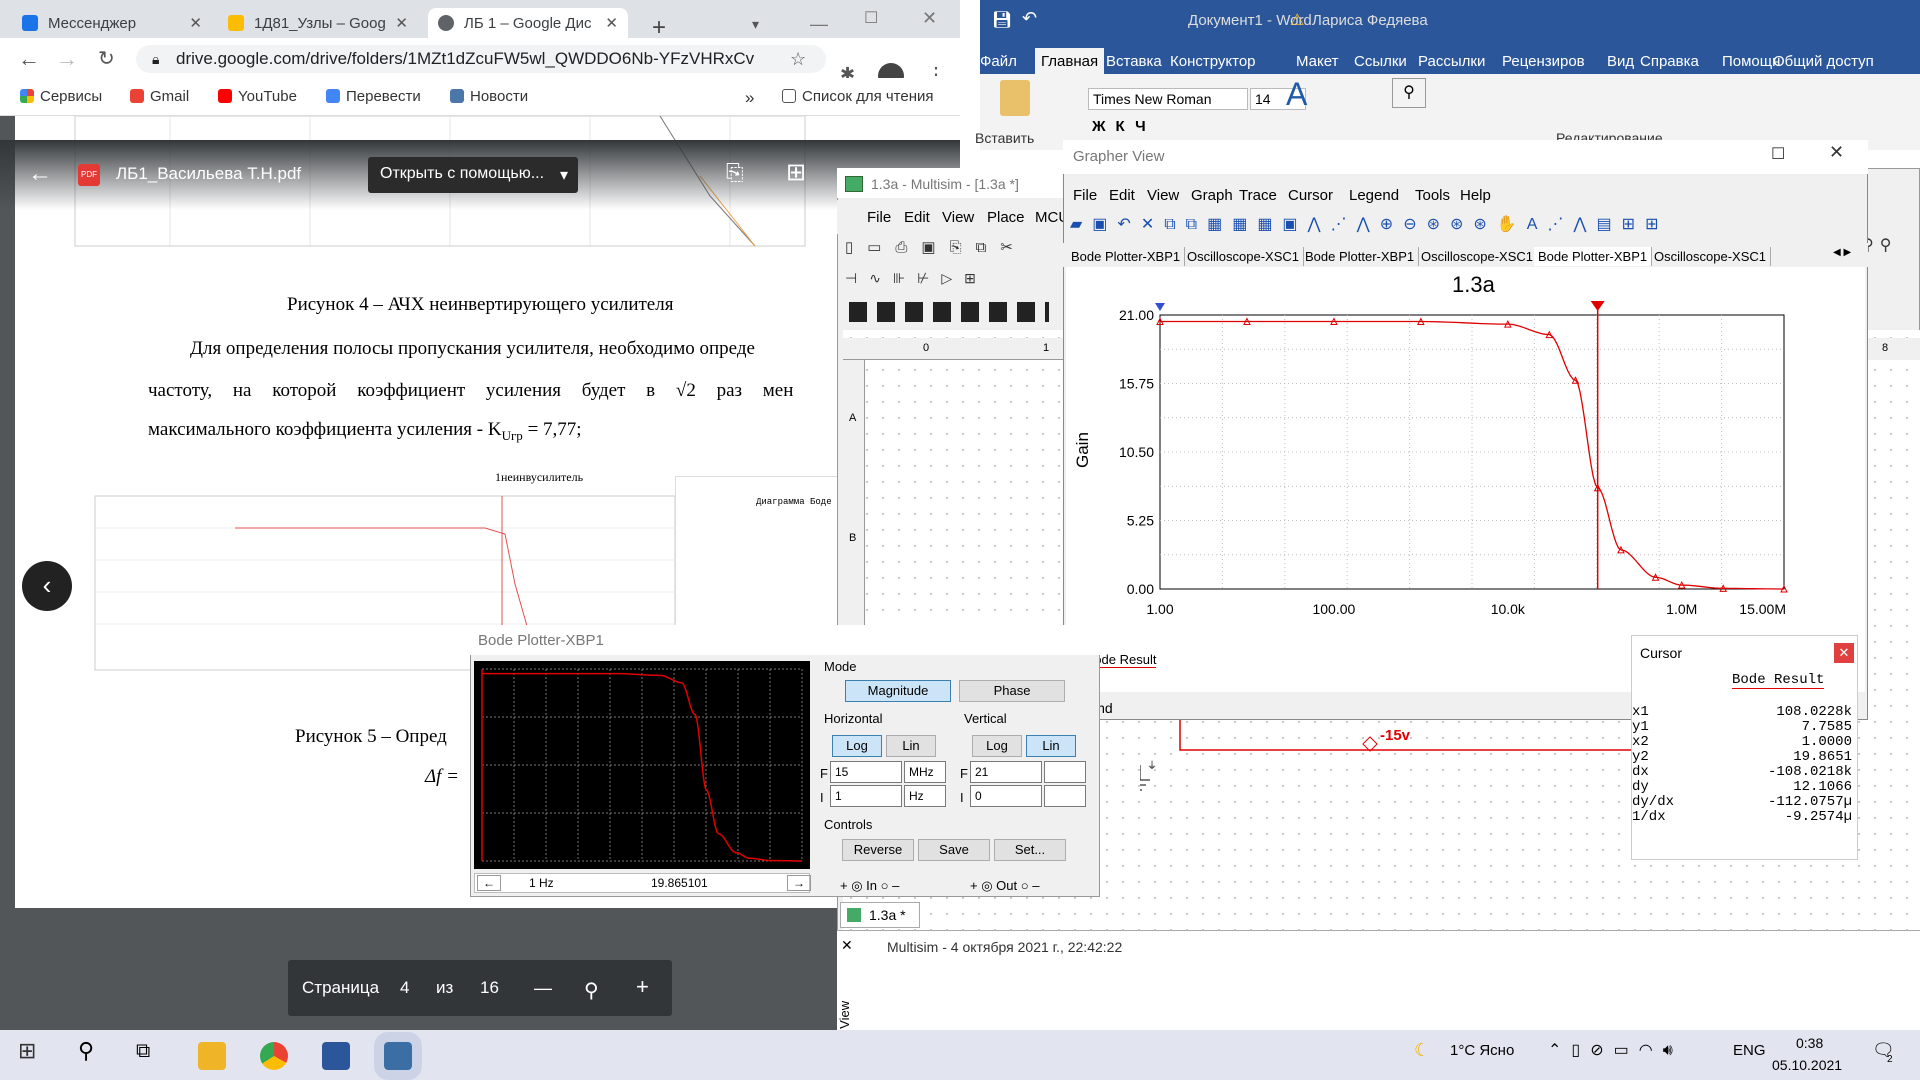  I want to click on undo-icon: ↶, so click(1029, 18).